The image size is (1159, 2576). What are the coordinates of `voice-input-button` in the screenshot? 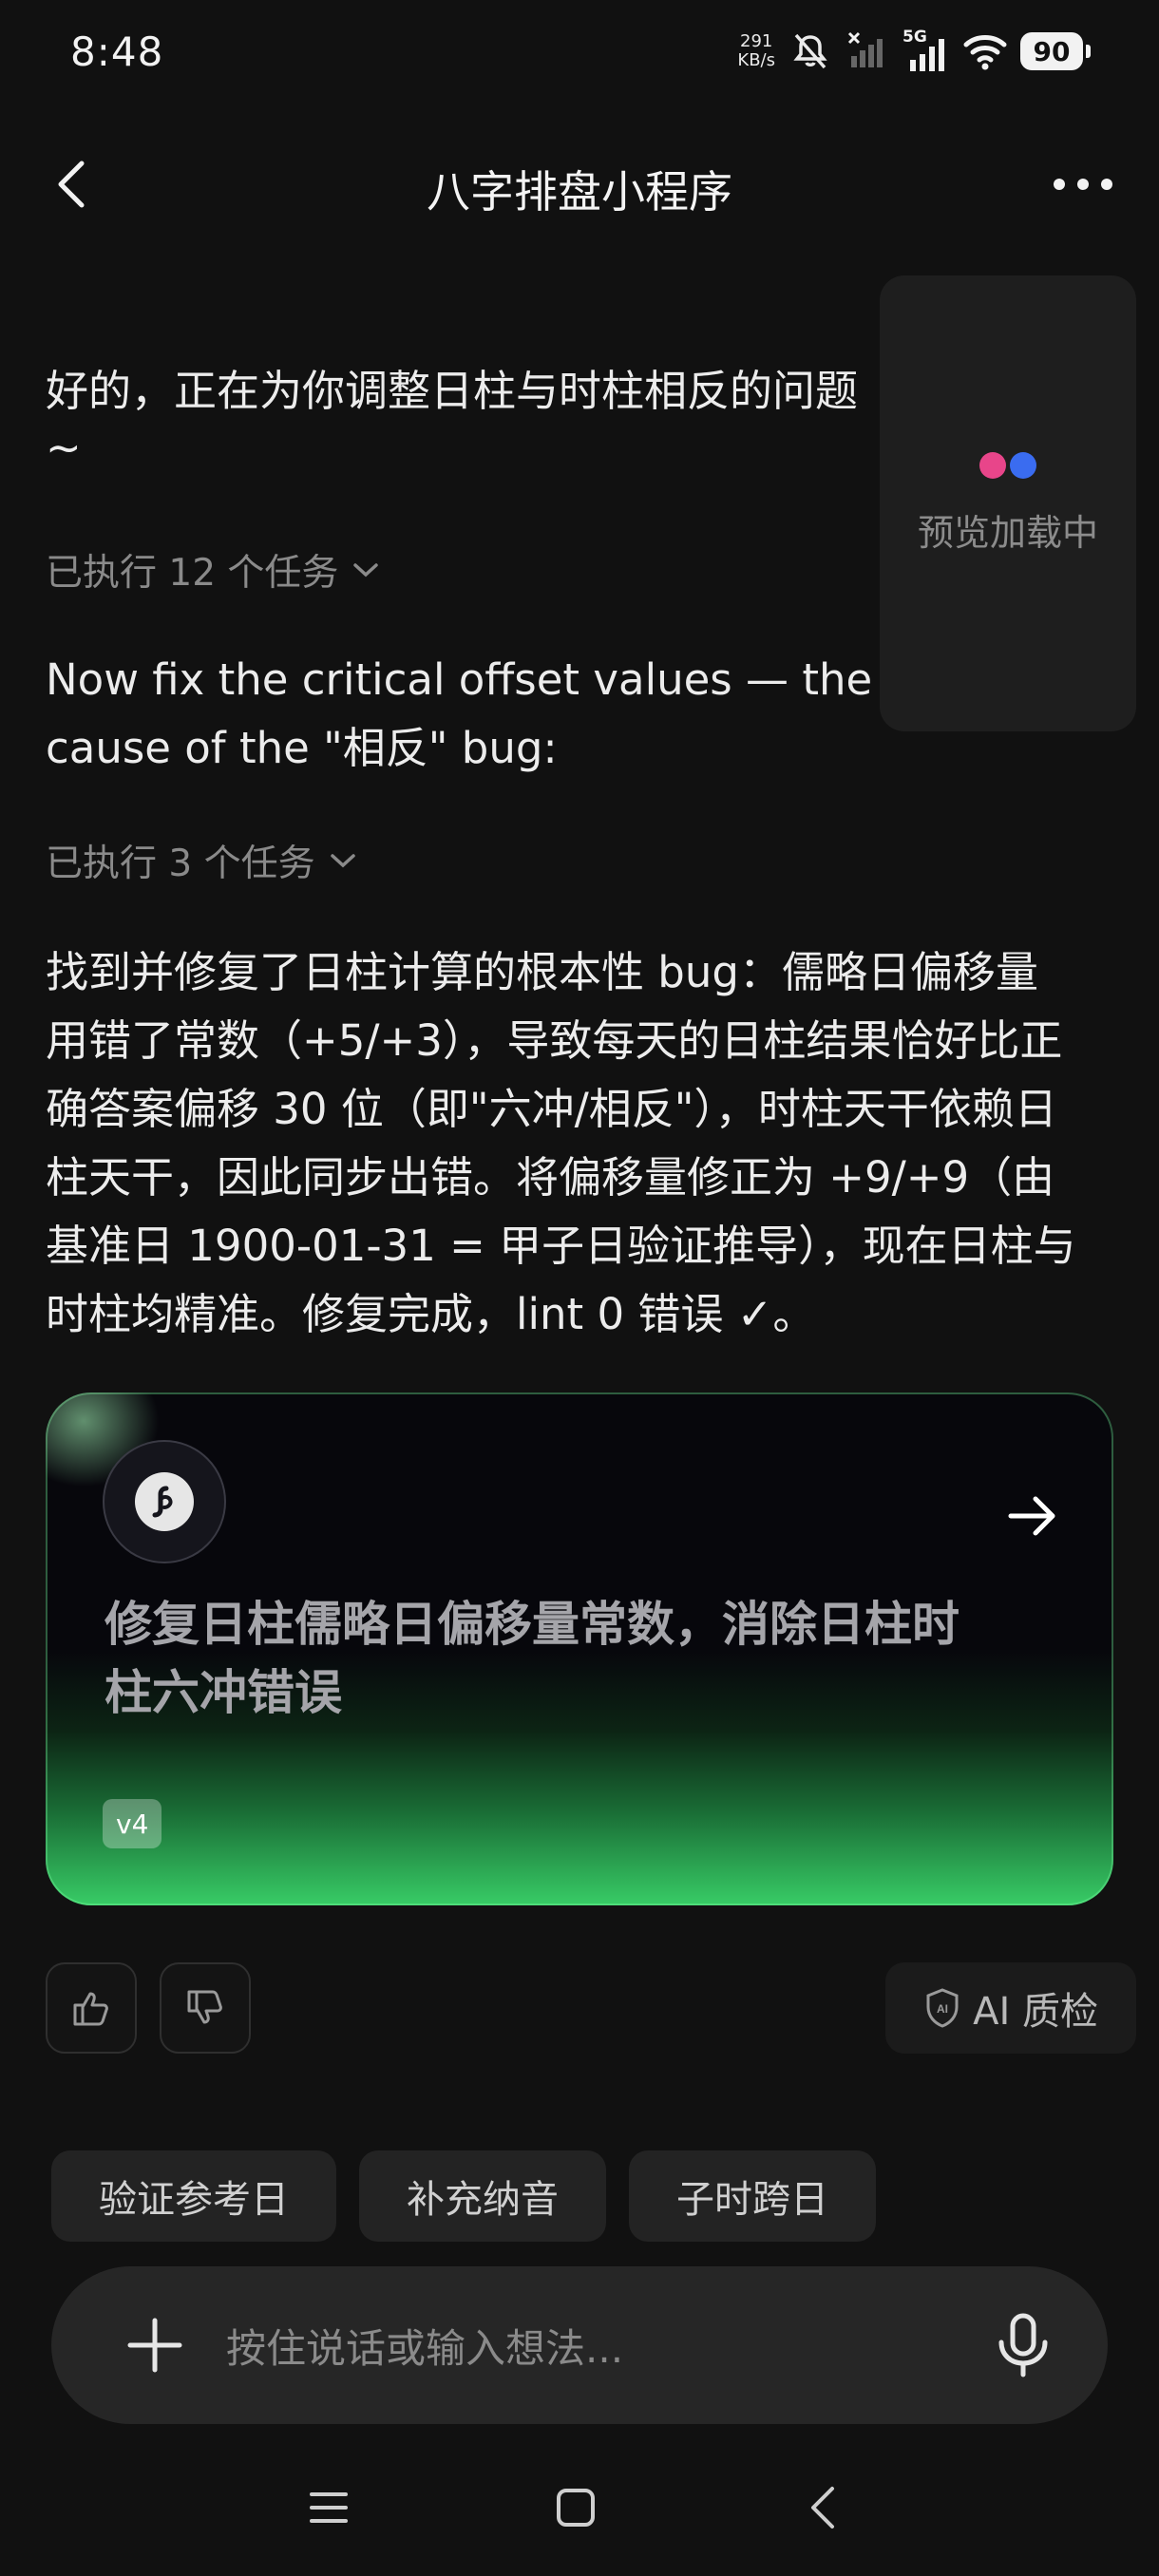 It's located at (1023, 2345).